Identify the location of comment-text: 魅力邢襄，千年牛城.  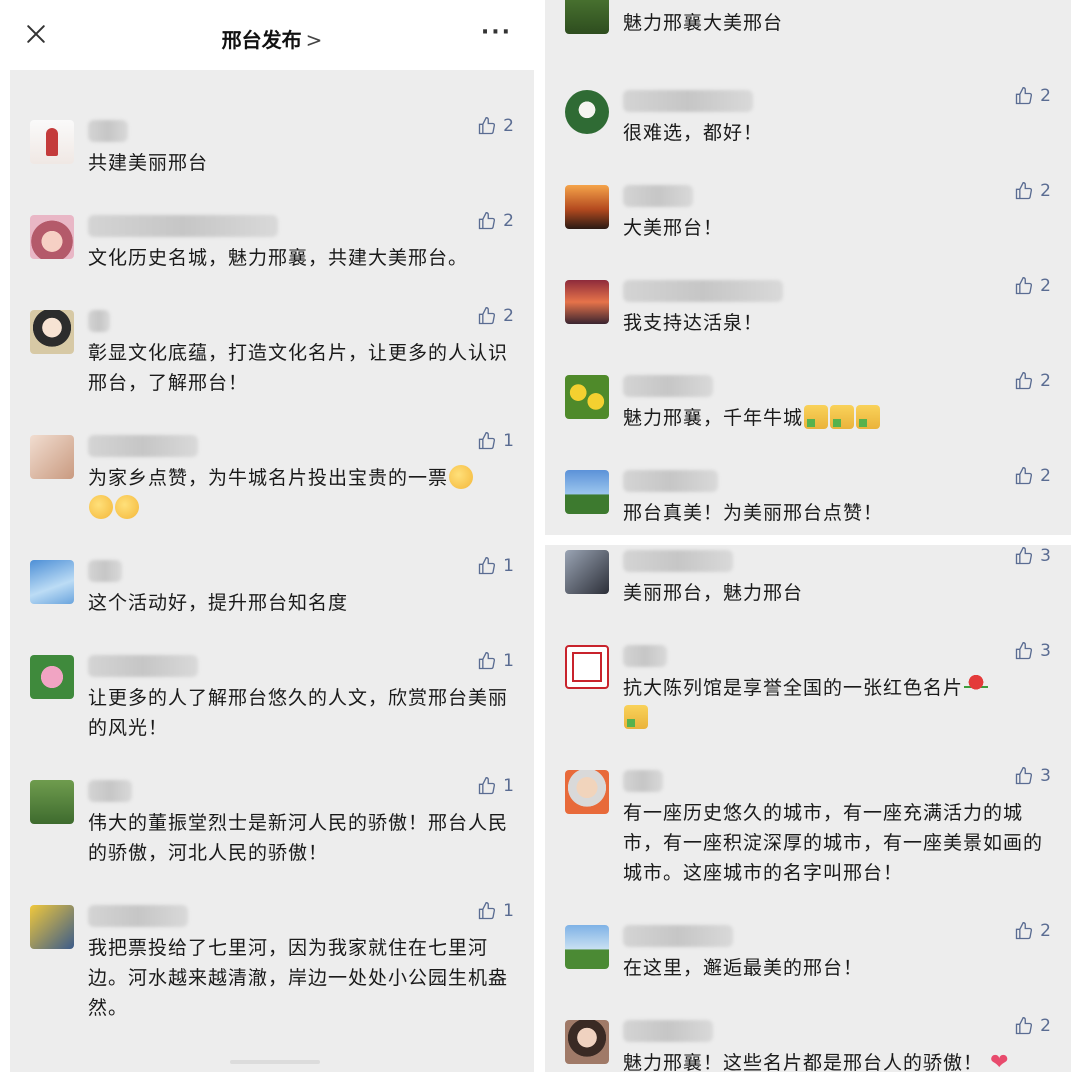
(834, 418).